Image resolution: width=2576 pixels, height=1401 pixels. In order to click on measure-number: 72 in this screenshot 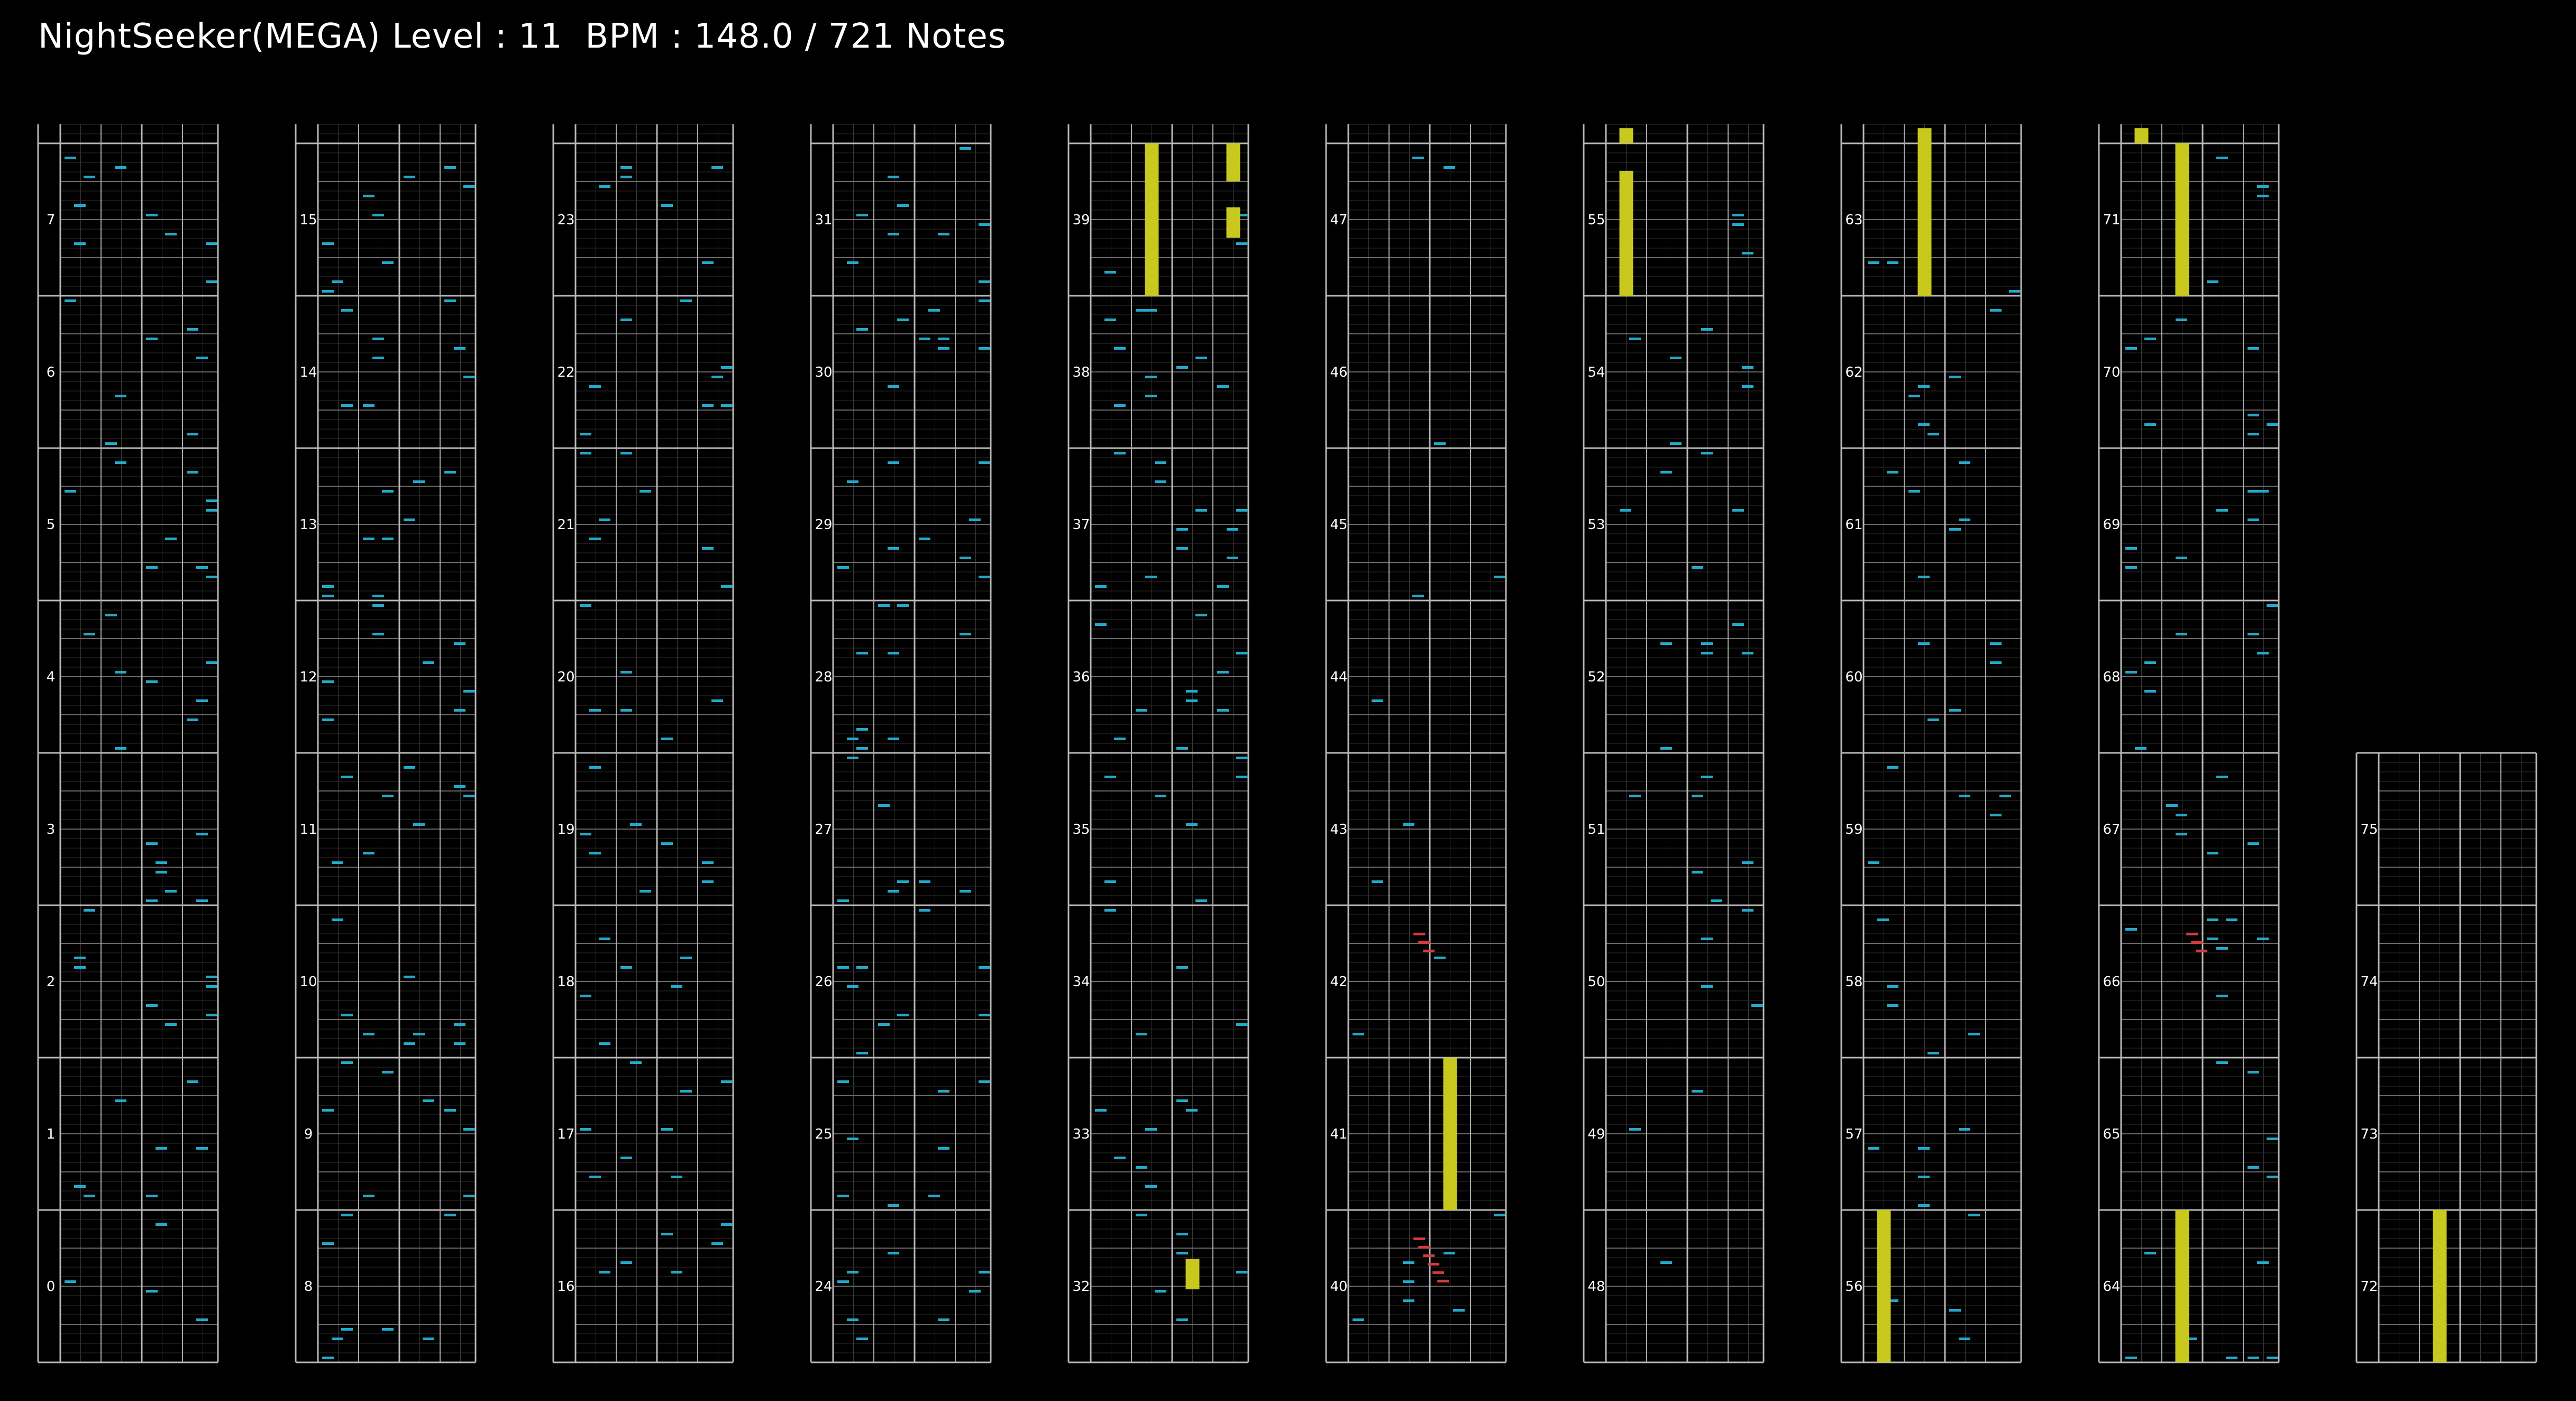, I will do `click(2369, 1287)`.